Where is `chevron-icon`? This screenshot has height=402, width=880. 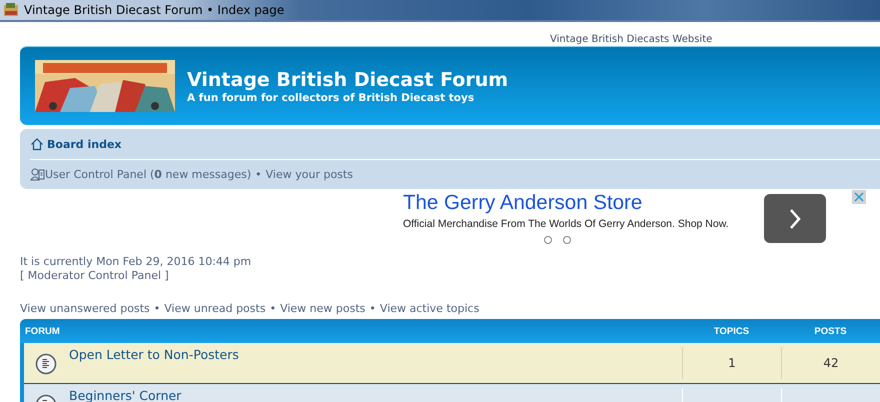 chevron-icon is located at coordinates (795, 219).